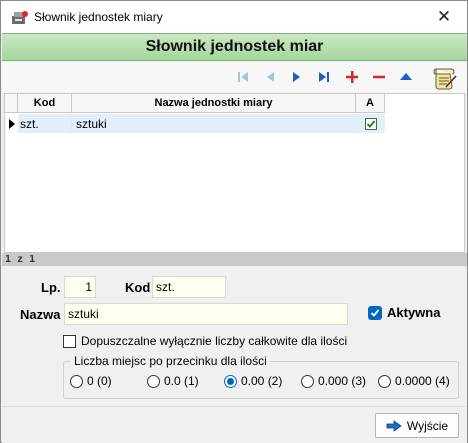  I want to click on button-bar: Wyjście, so click(234, 424).